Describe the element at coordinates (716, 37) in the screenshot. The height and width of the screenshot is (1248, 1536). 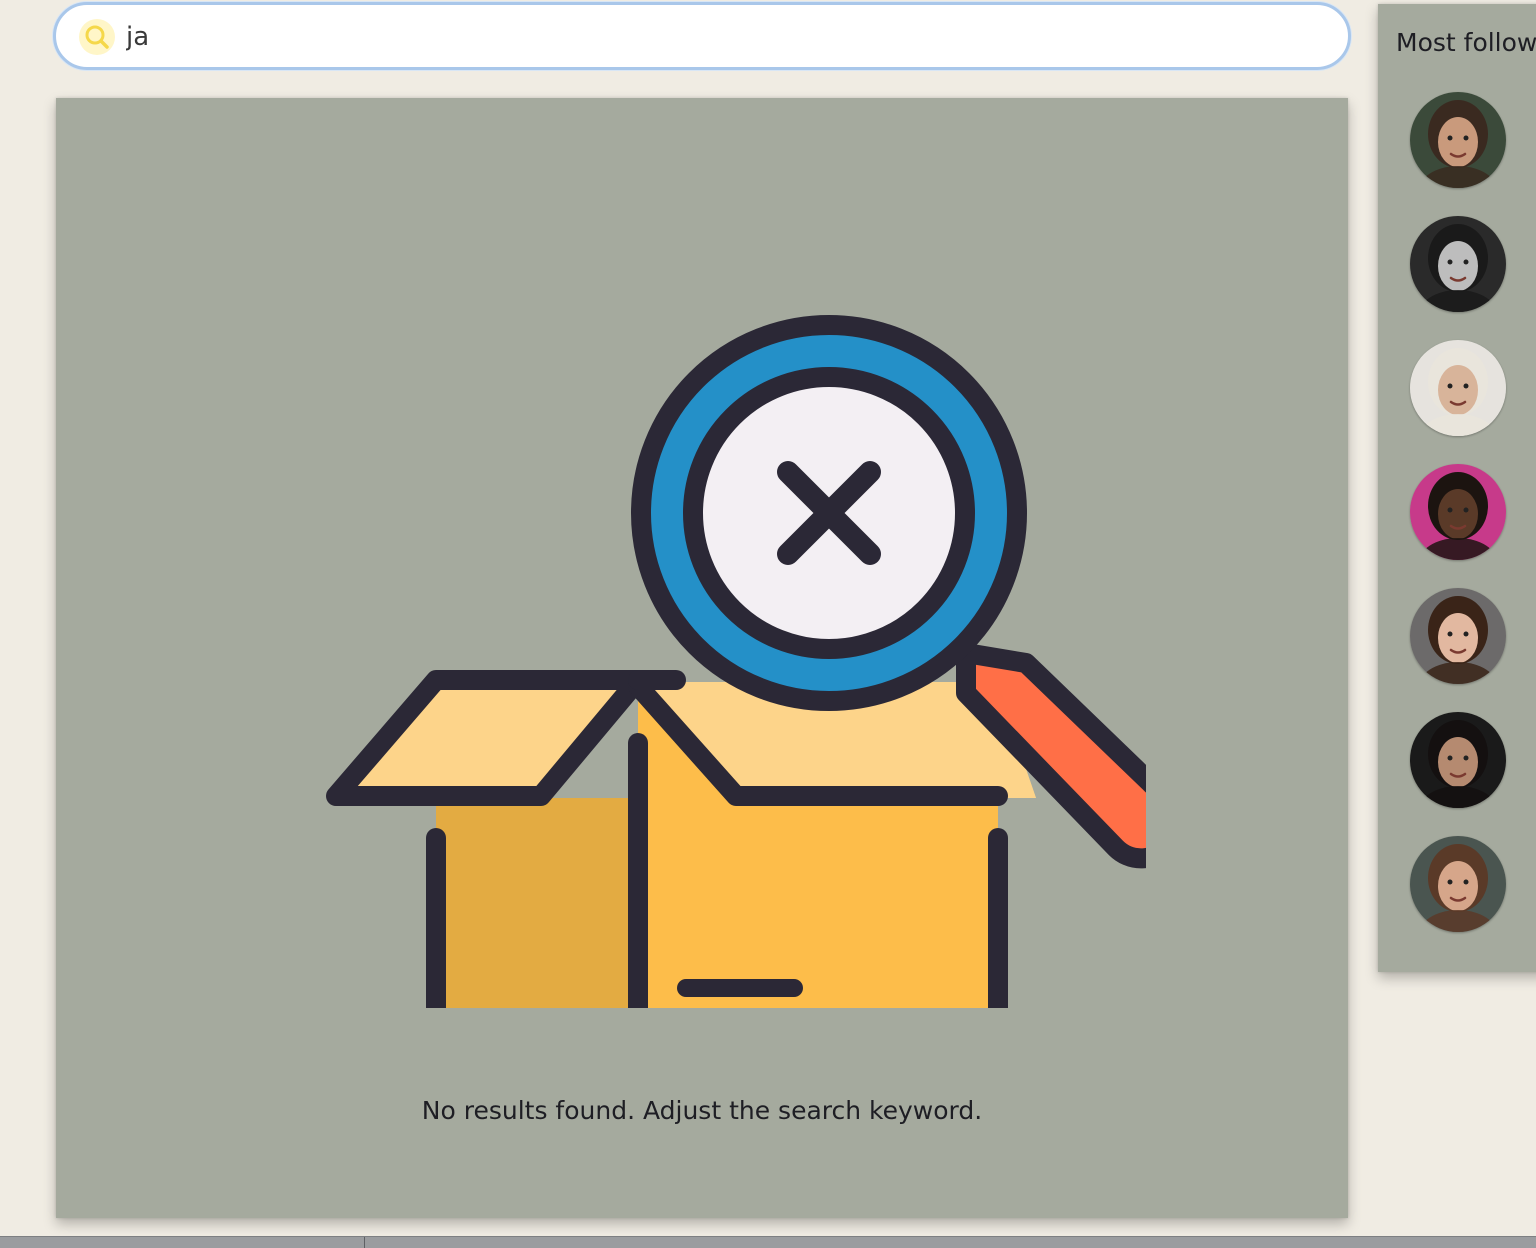
I see `search-input` at that location.